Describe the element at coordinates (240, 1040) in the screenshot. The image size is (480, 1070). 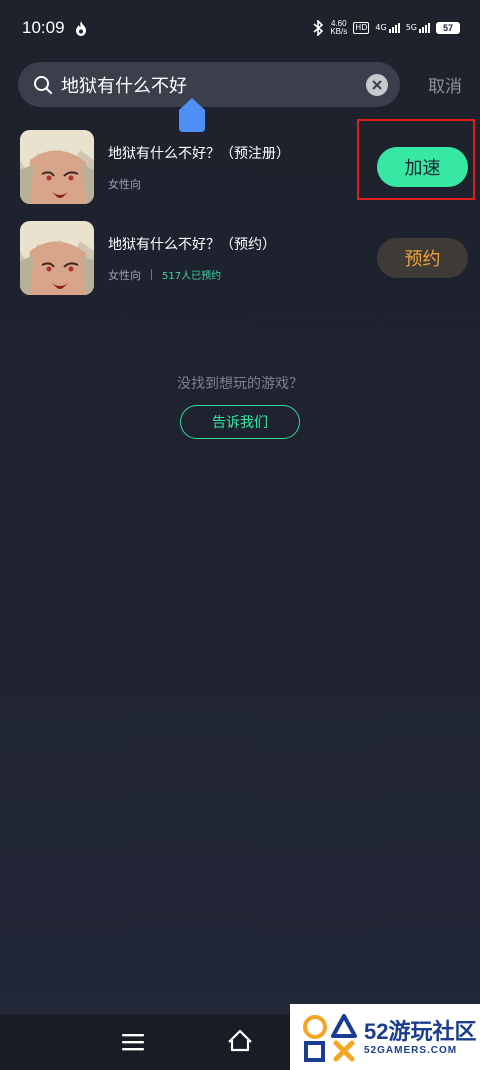
I see `home-icon` at that location.